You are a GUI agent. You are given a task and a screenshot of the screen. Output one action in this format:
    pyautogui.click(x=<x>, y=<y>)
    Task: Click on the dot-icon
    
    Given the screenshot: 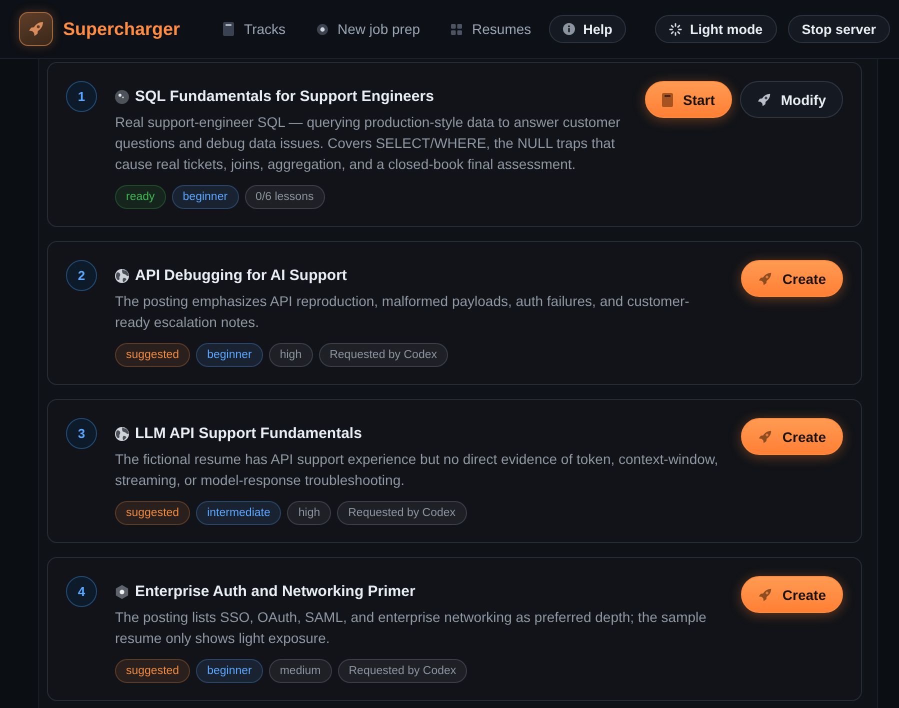 What is the action you would take?
    pyautogui.click(x=322, y=29)
    